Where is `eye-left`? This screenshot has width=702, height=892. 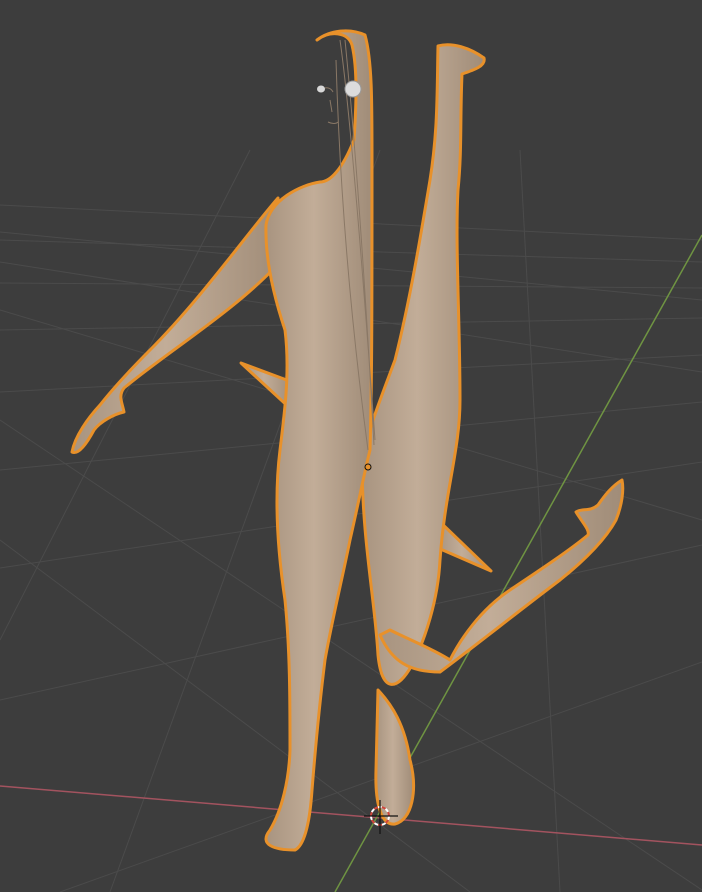
eye-left is located at coordinates (321, 89).